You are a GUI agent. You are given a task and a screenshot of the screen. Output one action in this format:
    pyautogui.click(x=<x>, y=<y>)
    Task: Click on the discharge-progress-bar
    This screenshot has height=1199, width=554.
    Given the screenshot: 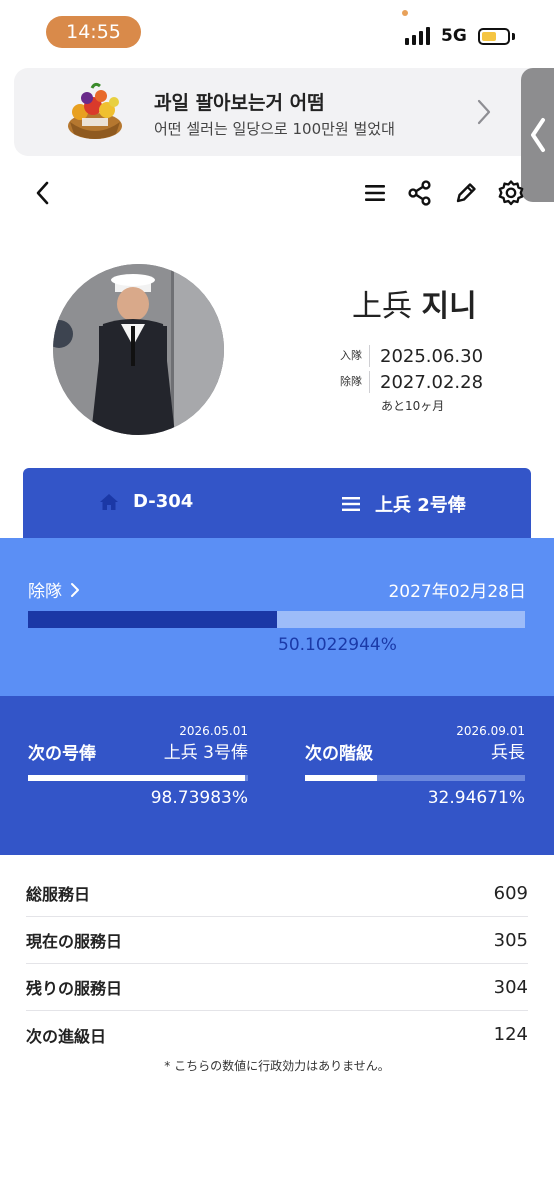 What is the action you would take?
    pyautogui.click(x=276, y=619)
    